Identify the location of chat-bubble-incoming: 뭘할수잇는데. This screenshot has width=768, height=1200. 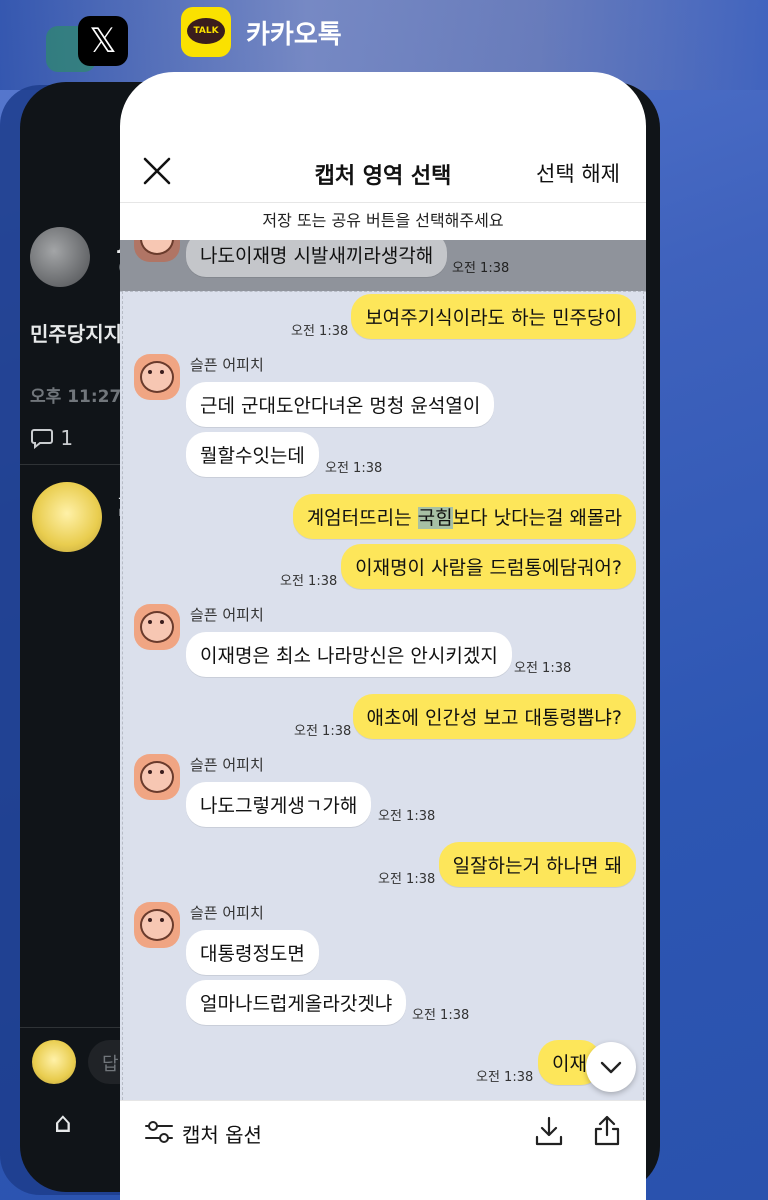
(252, 454).